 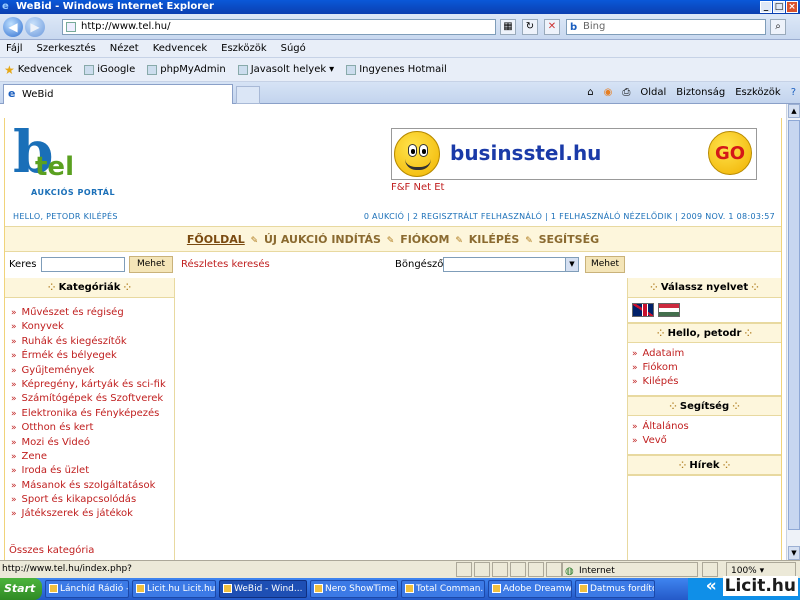 I want to click on browse-go-button: Mehet, so click(x=605, y=264).